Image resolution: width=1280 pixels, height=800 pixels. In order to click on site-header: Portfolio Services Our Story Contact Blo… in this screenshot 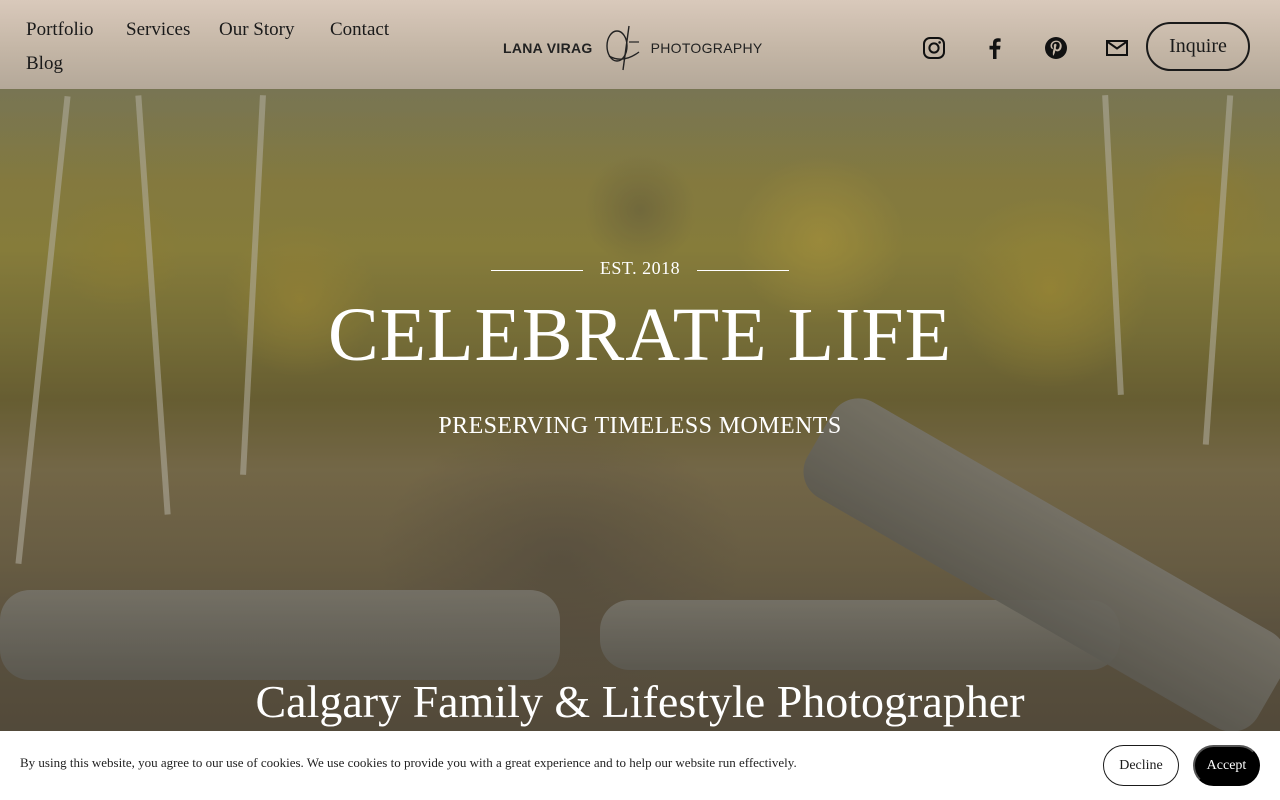, I will do `click(640, 44)`.